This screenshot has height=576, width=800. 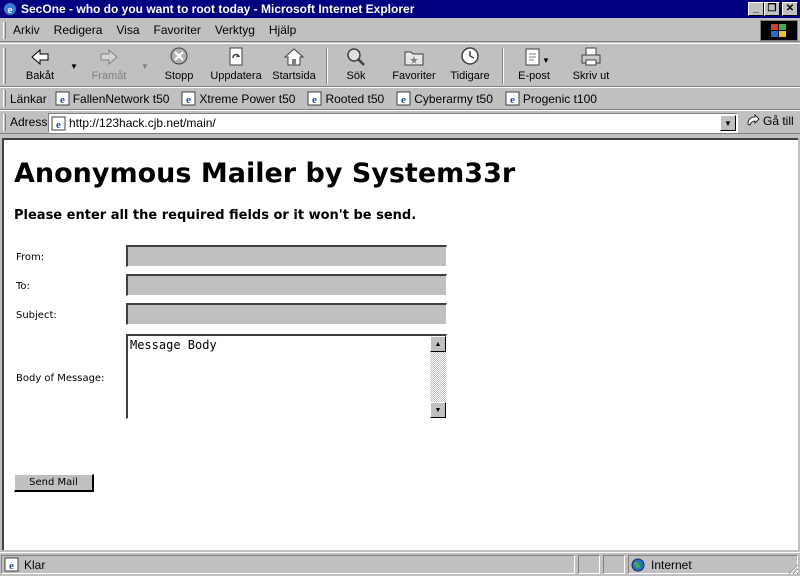 What do you see at coordinates (282, 30) in the screenshot?
I see `menu-hjalp: Hjälp` at bounding box center [282, 30].